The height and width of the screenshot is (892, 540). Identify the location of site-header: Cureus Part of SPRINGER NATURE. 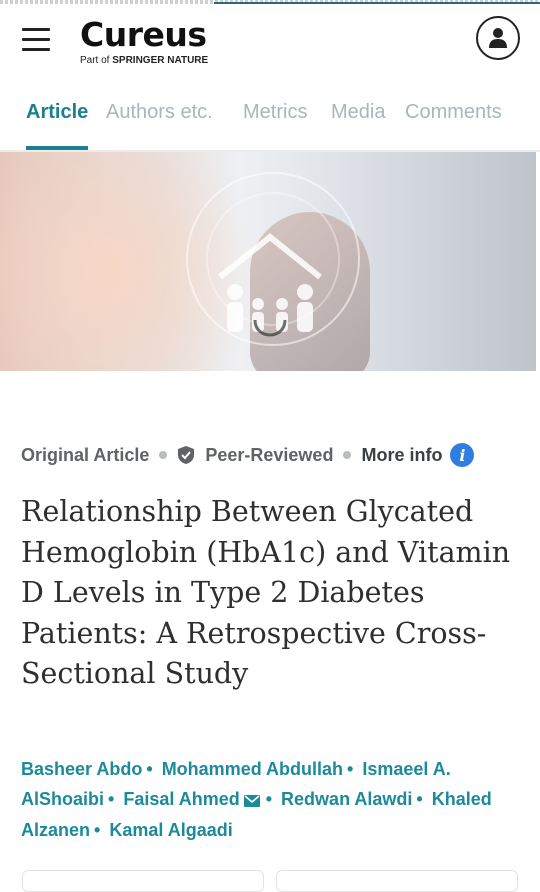
(270, 42).